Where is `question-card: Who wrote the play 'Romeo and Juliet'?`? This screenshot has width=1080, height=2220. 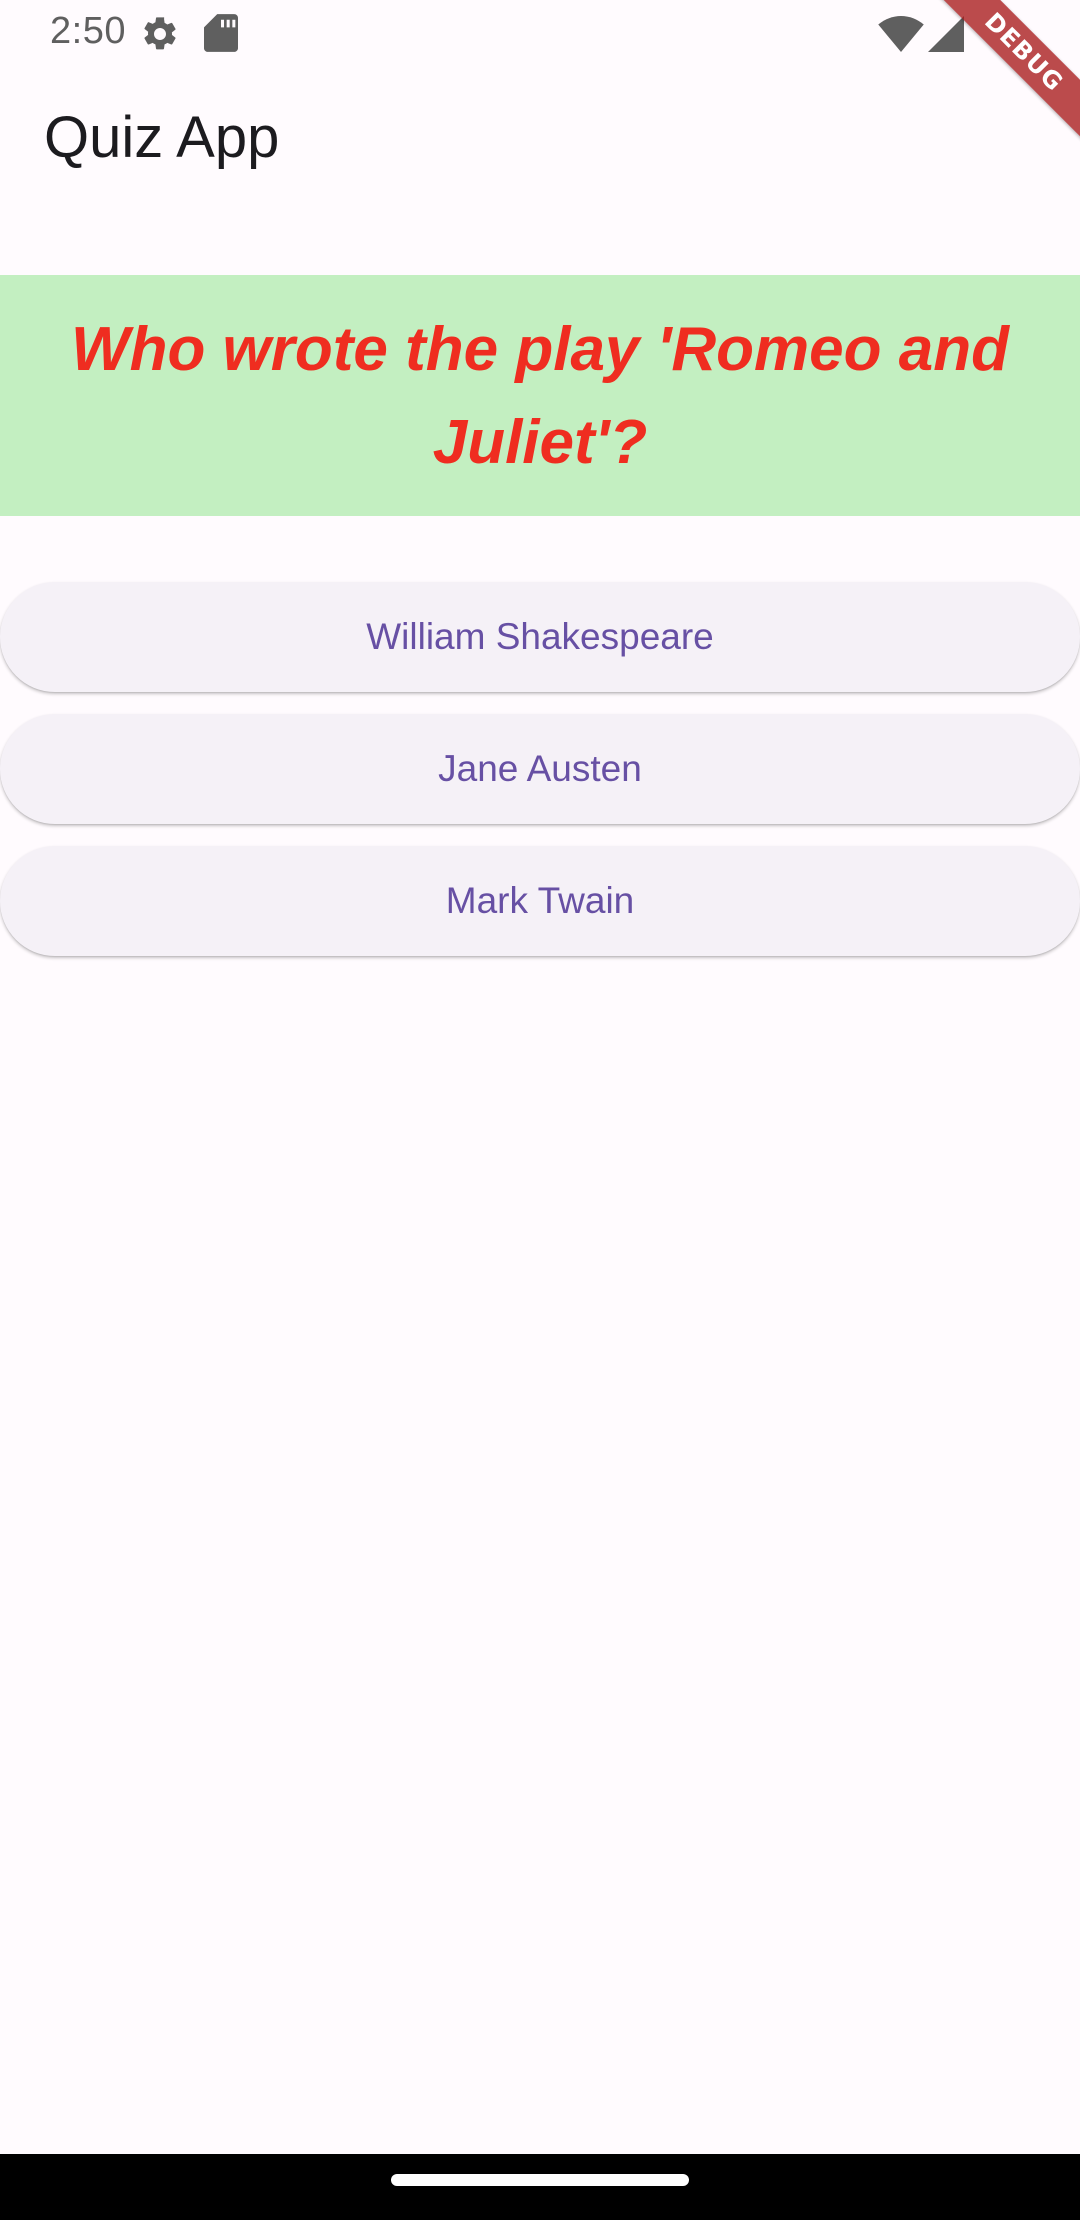
question-card: Who wrote the play 'Romeo and Juliet'? is located at coordinates (540, 395).